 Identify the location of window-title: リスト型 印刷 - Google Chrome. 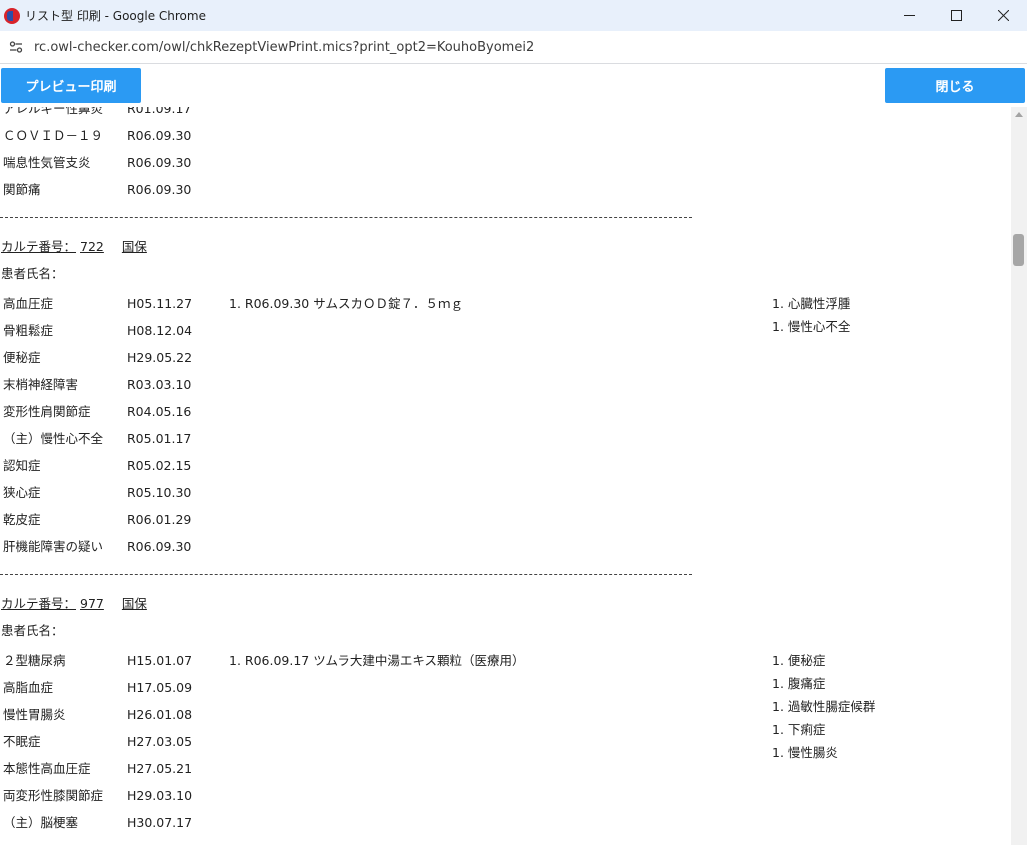
(115, 16).